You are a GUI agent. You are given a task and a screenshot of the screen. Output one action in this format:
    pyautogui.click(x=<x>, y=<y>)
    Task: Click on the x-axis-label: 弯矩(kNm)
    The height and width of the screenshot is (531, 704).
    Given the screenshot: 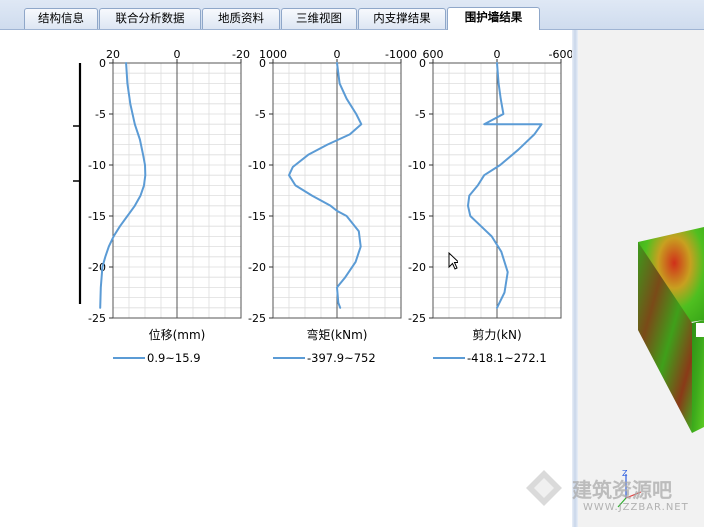 What is the action you would take?
    pyautogui.click(x=337, y=334)
    